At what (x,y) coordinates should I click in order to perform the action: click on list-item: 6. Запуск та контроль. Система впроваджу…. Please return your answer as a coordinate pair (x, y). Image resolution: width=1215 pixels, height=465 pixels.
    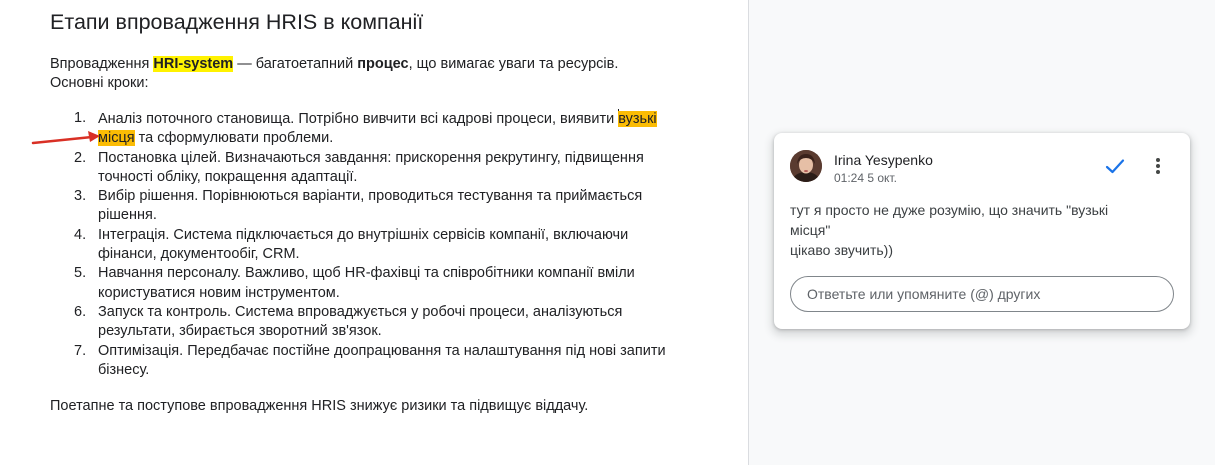
    Looking at the image, I should click on (360, 322).